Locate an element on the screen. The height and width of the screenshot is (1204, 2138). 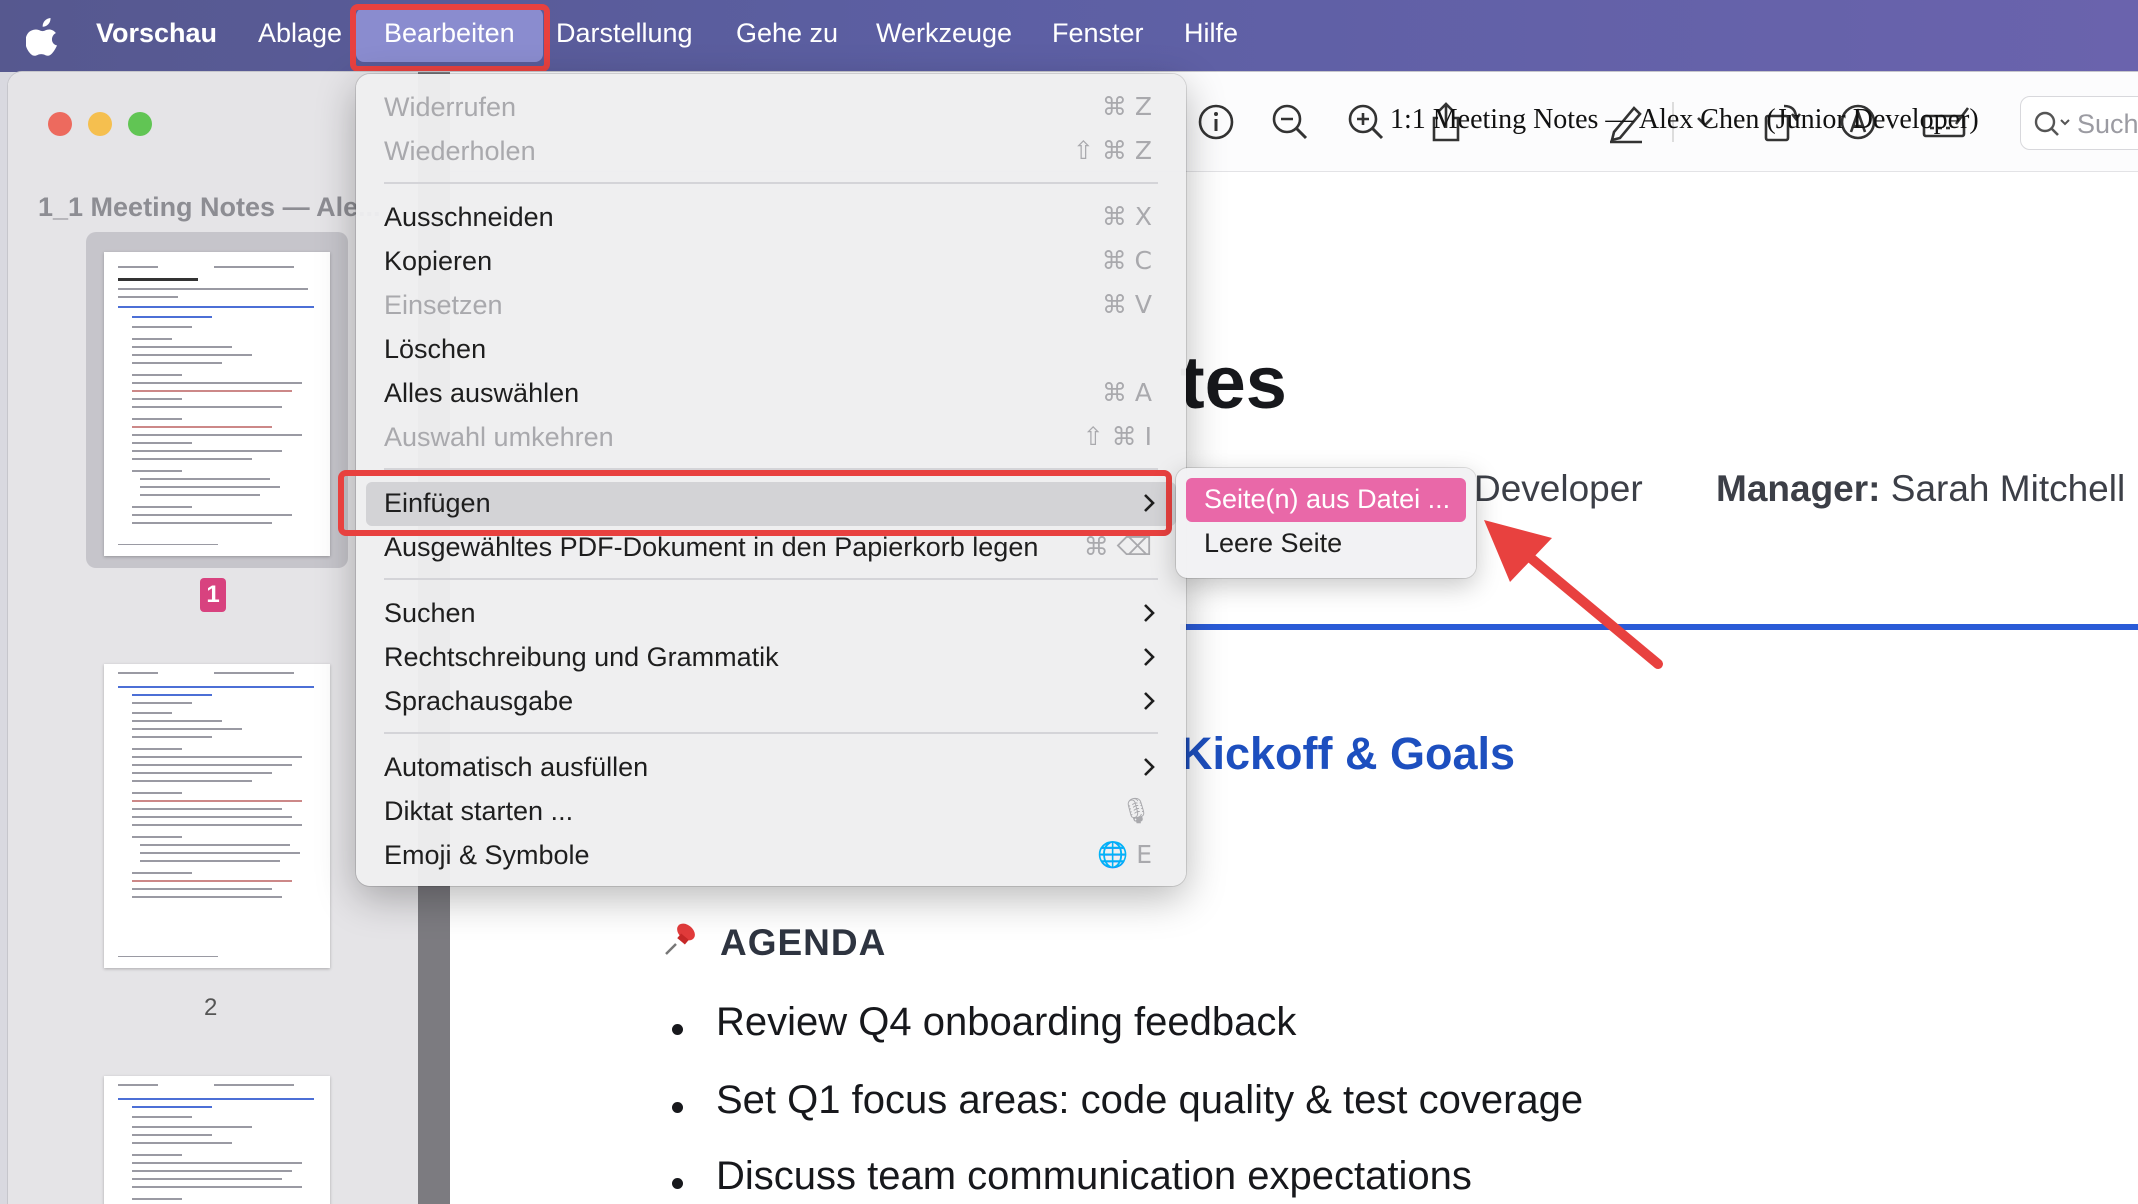
menu-bearbeiten: Bearbeiten is located at coordinates (449, 35).